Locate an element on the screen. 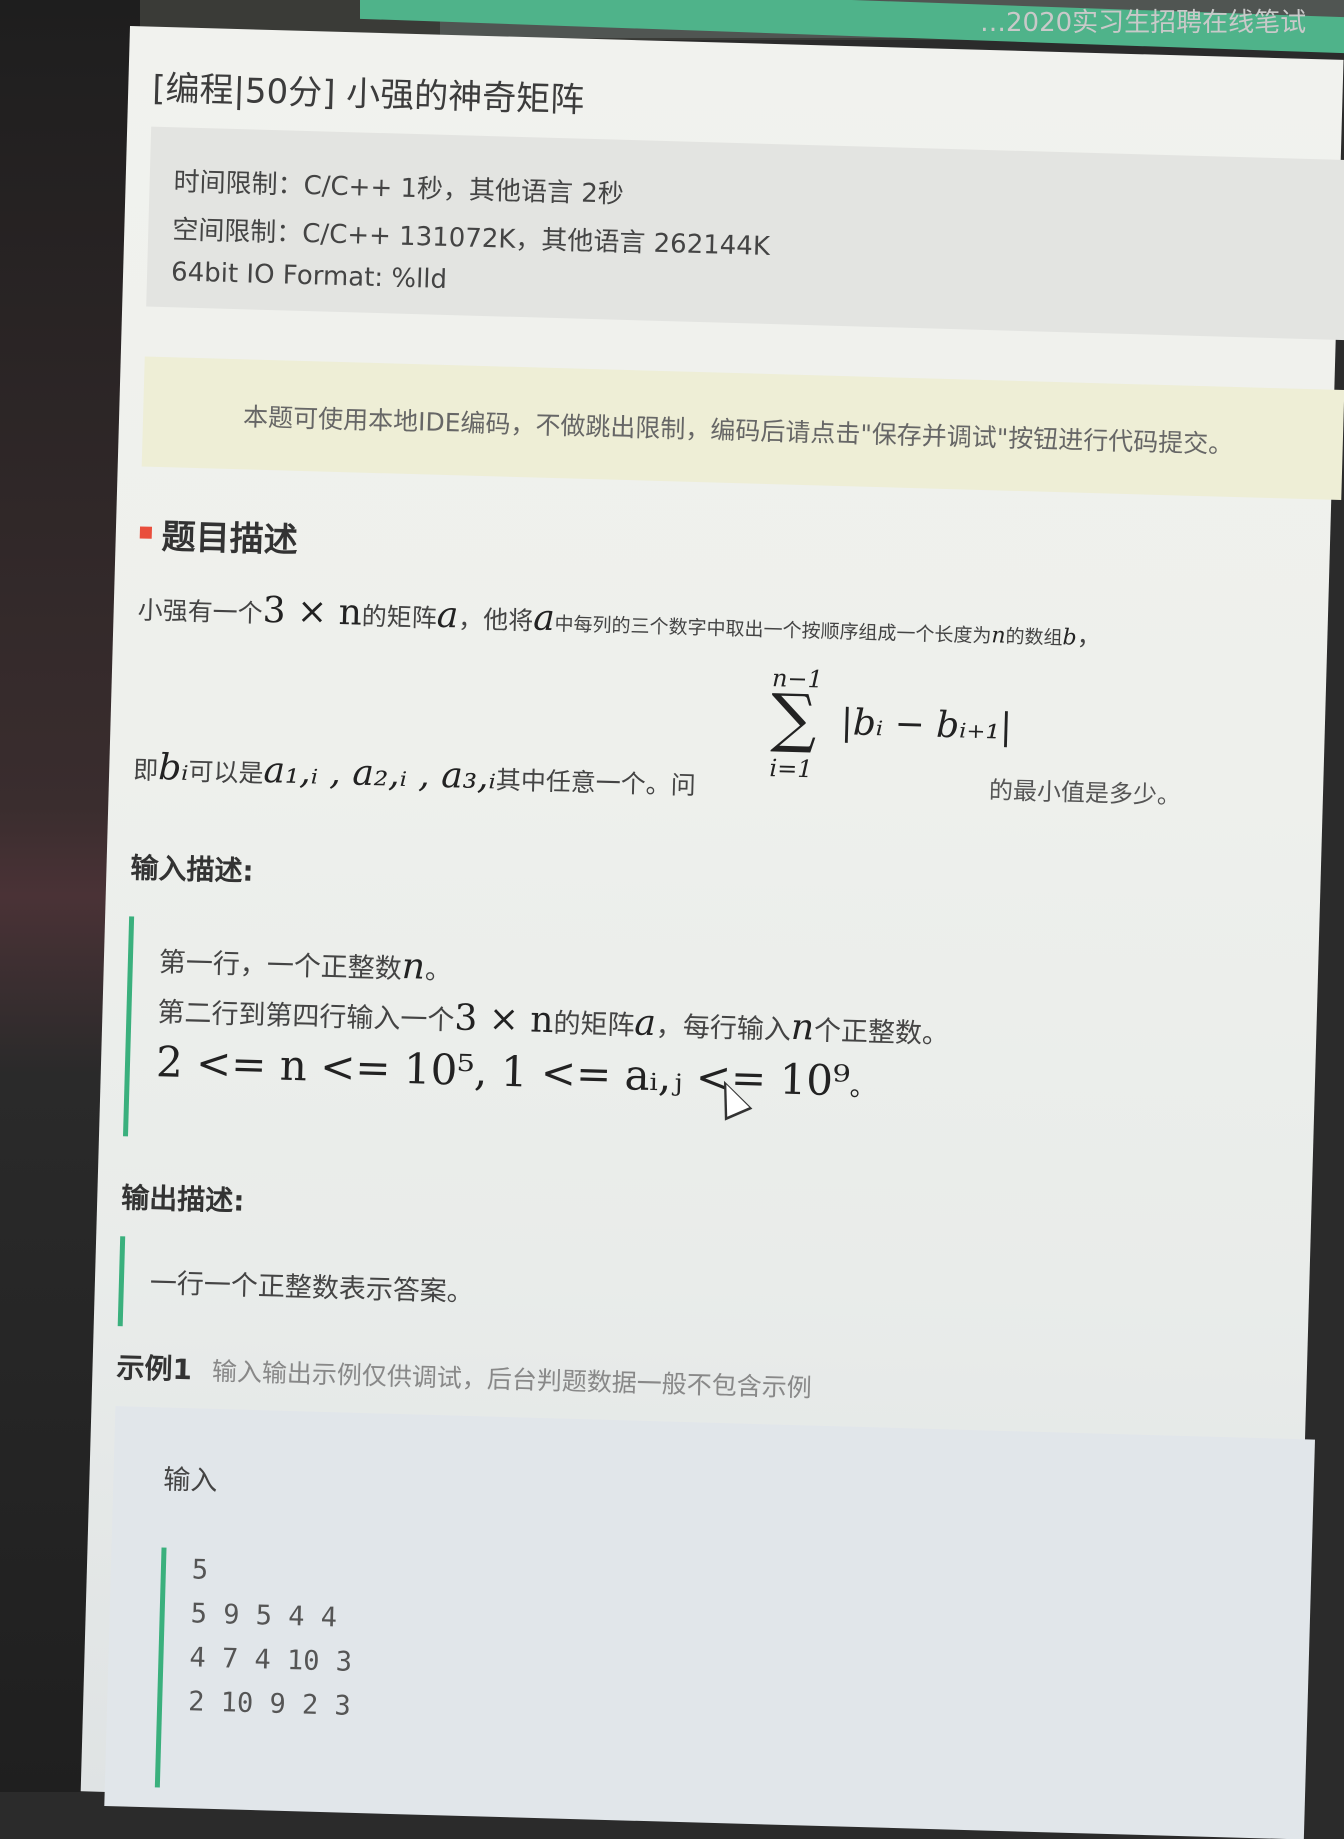 The image size is (1344, 1839). desc-text: 其中任意一个。问 is located at coordinates (596, 783).